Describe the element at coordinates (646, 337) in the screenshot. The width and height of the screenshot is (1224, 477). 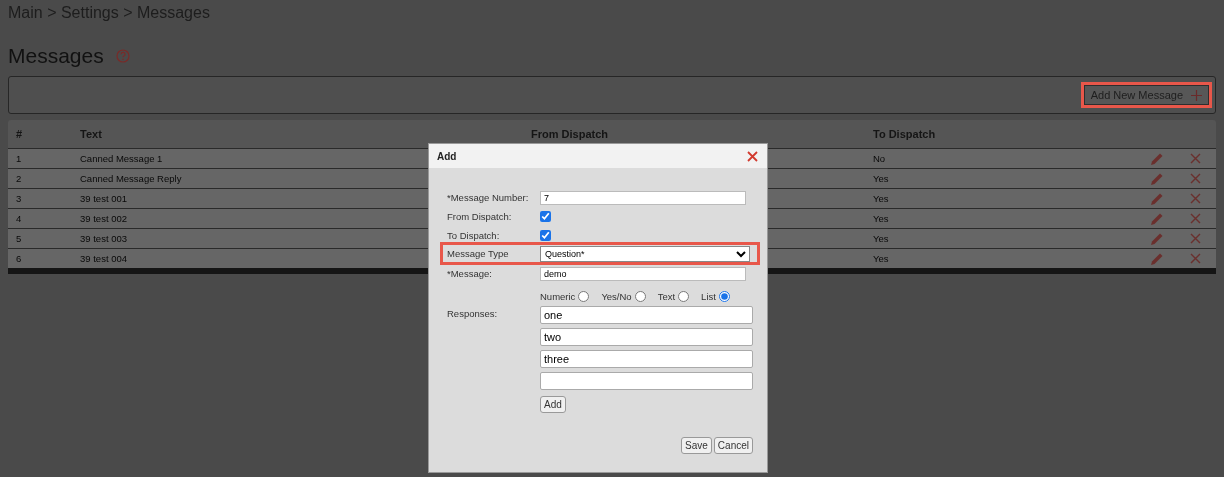
I see `response-field: two` at that location.